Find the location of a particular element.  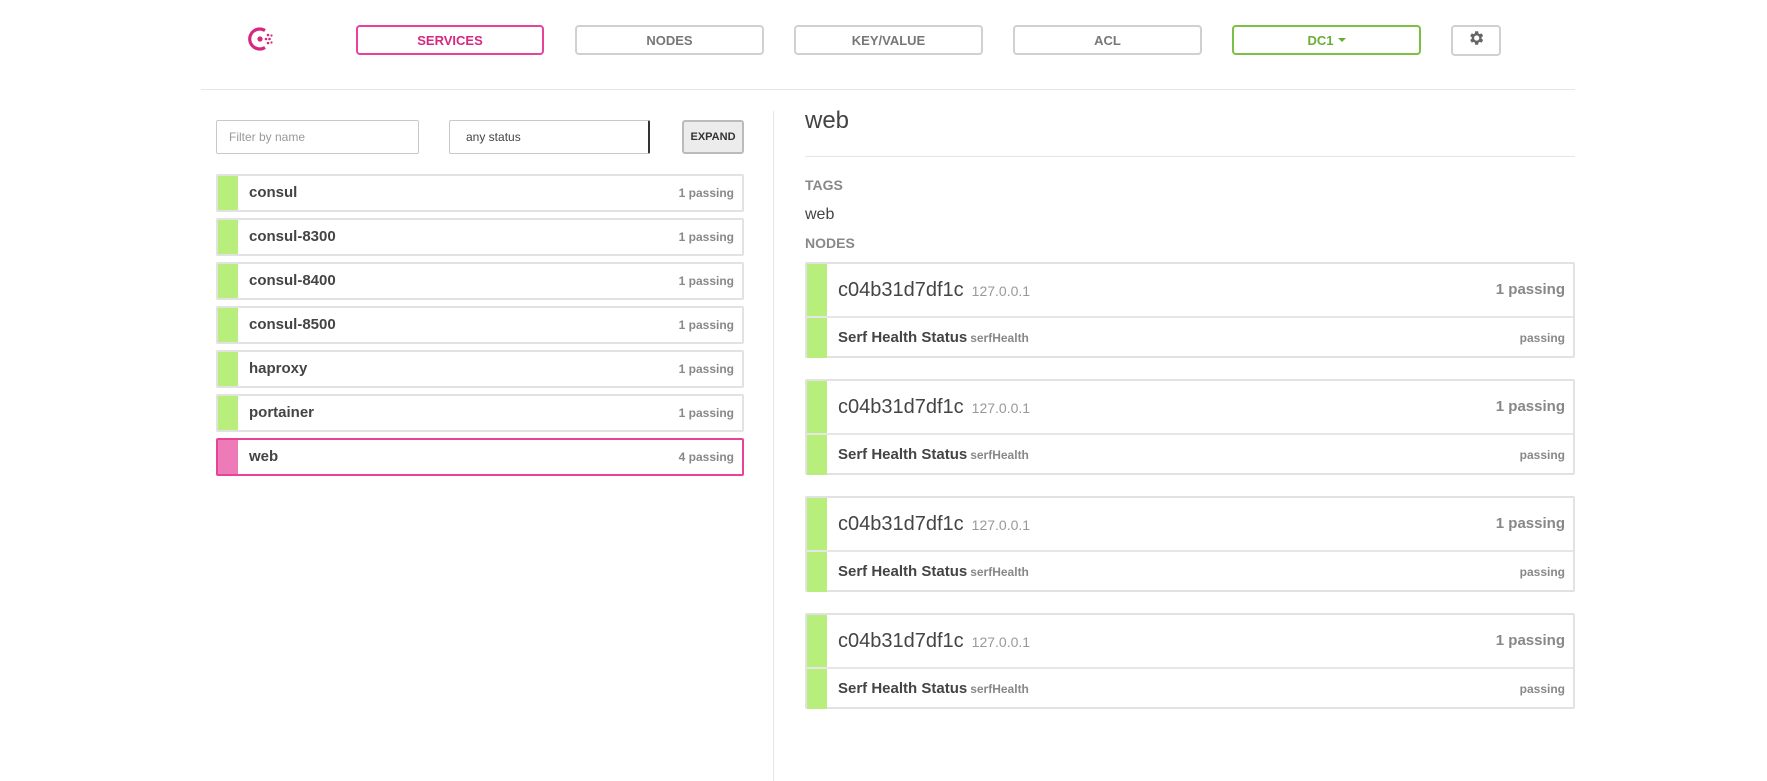

service-name: portainer is located at coordinates (282, 412).